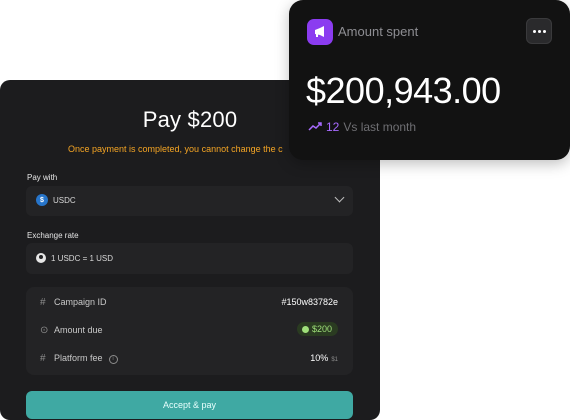 This screenshot has height=420, width=570. I want to click on pay-with-select: $ USDC, so click(189, 201).